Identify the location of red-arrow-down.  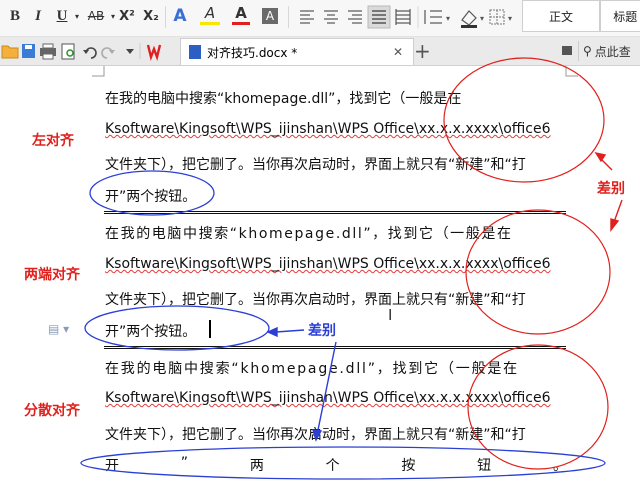
(616, 216).